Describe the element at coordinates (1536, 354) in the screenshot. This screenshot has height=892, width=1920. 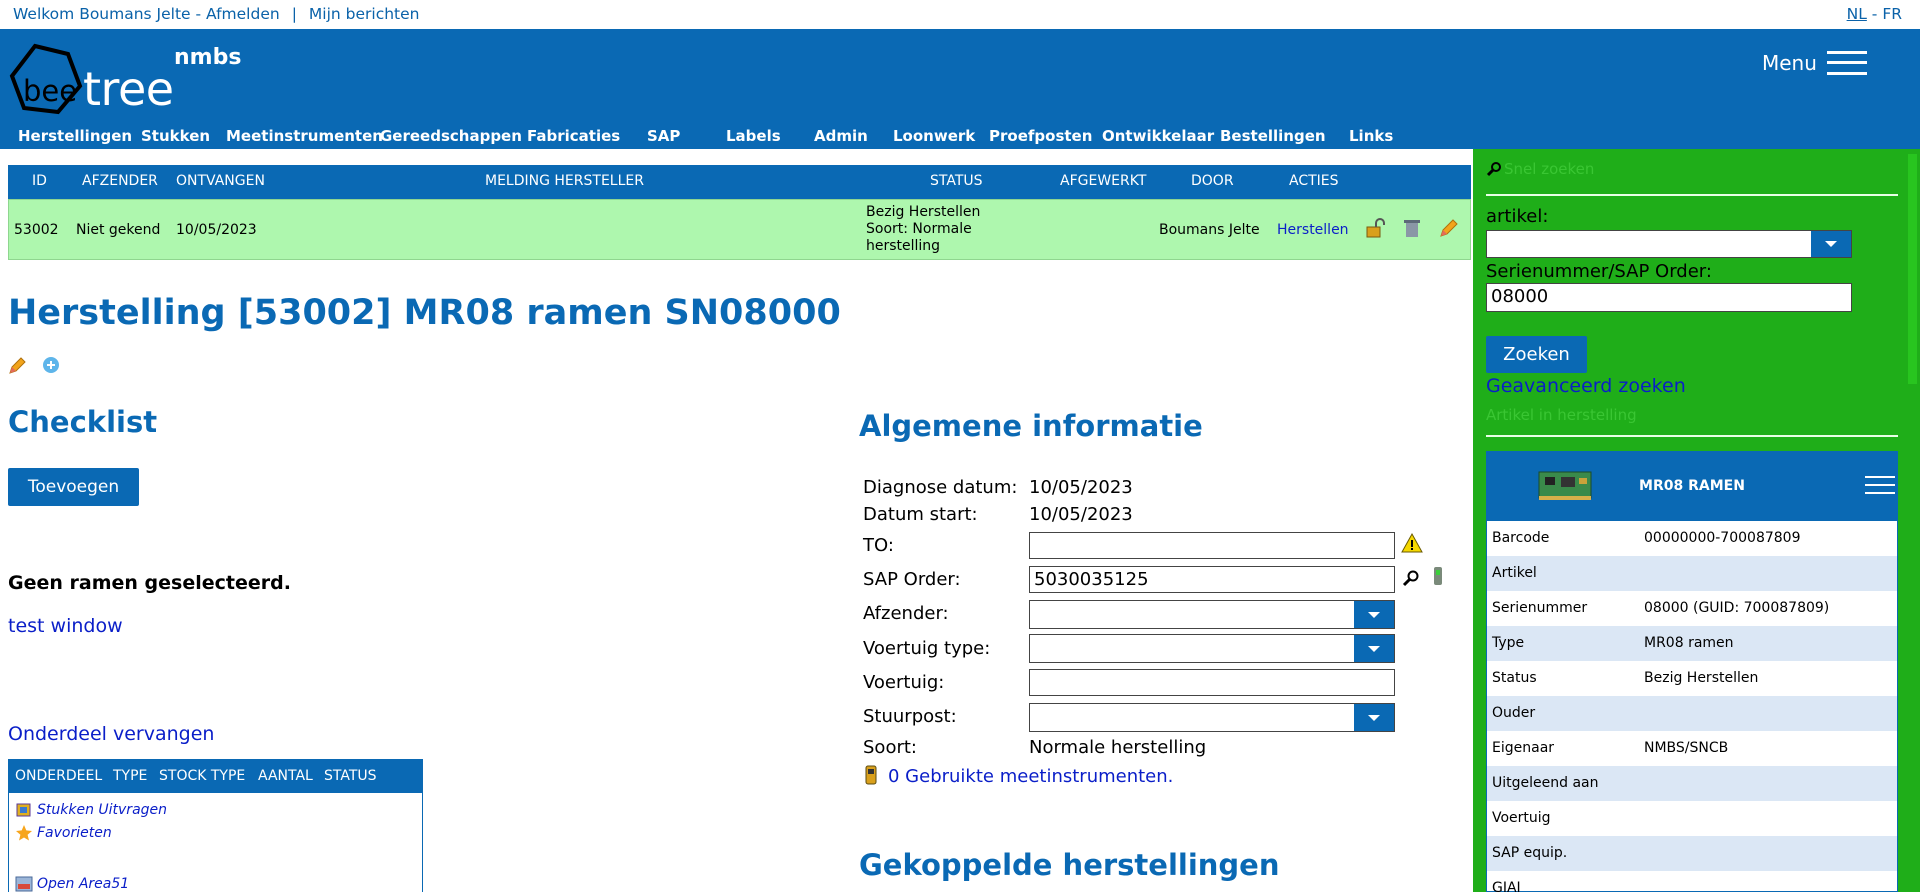
I see `zoeken-button: Zoeken` at that location.